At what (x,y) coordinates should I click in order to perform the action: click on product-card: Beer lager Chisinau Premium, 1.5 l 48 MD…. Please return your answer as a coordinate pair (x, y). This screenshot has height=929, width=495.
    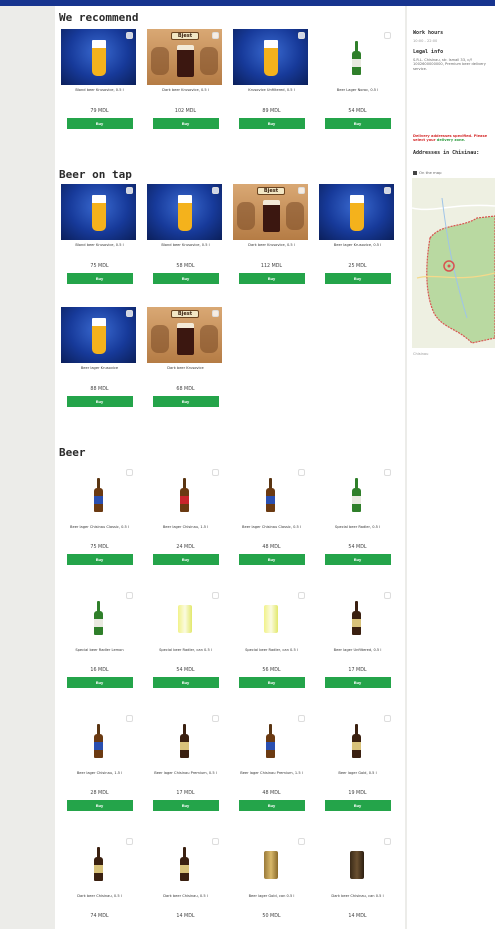
    Looking at the image, I should click on (271, 761).